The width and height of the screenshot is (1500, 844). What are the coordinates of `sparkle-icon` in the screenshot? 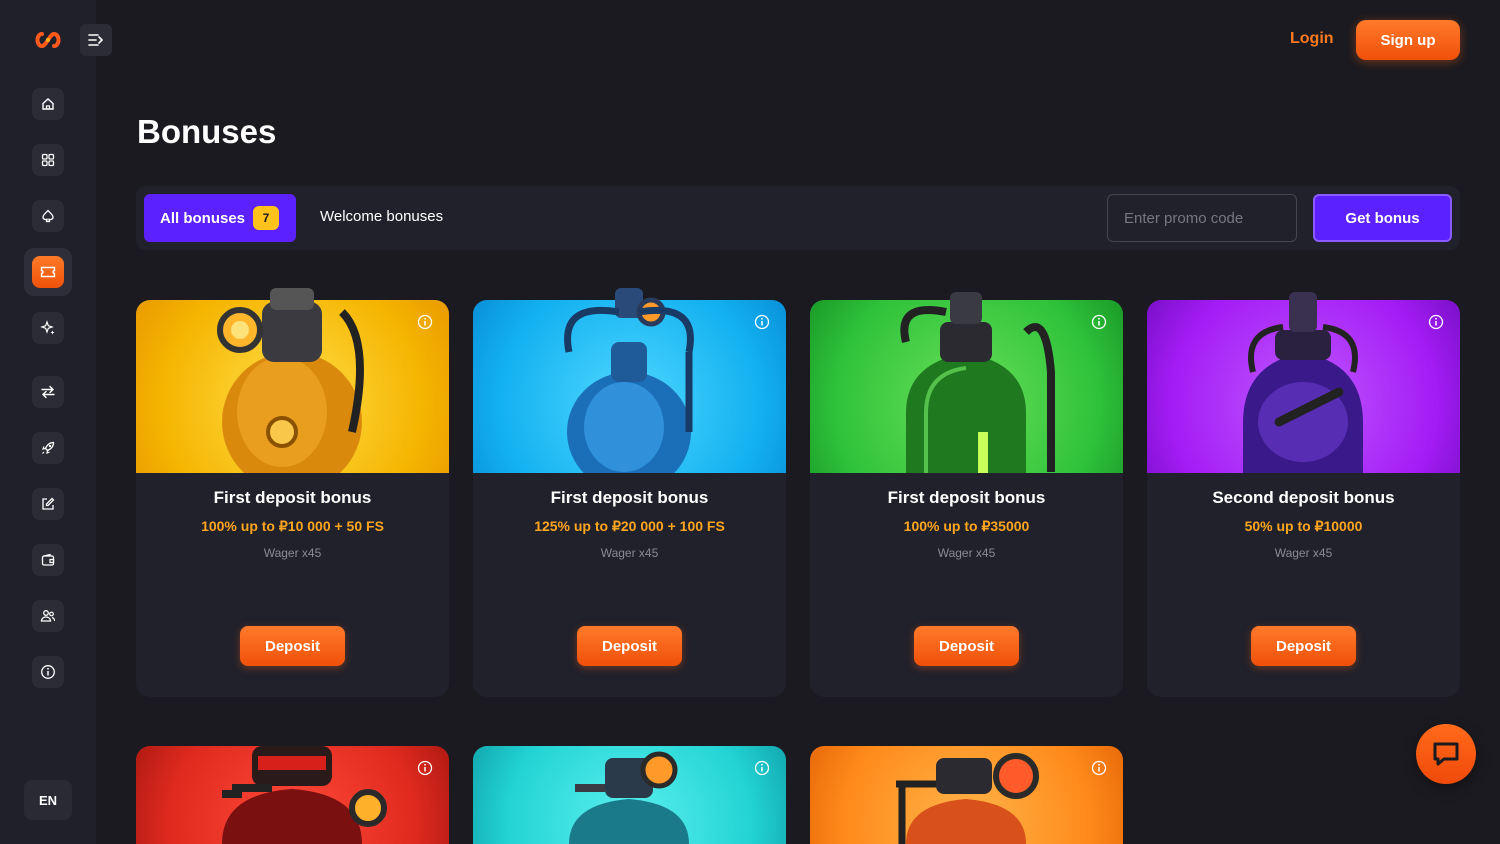 It's located at (47, 327).